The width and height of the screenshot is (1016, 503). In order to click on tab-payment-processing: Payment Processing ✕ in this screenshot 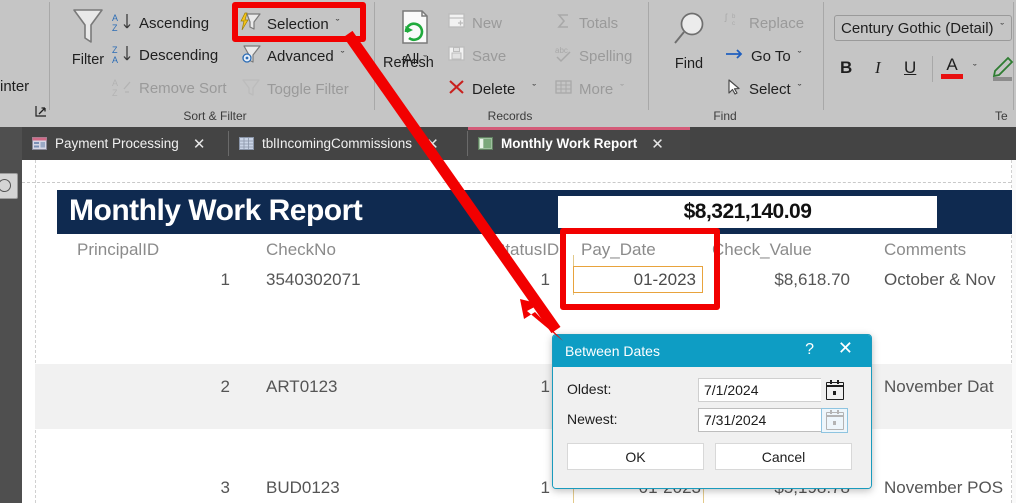, I will do `click(125, 143)`.